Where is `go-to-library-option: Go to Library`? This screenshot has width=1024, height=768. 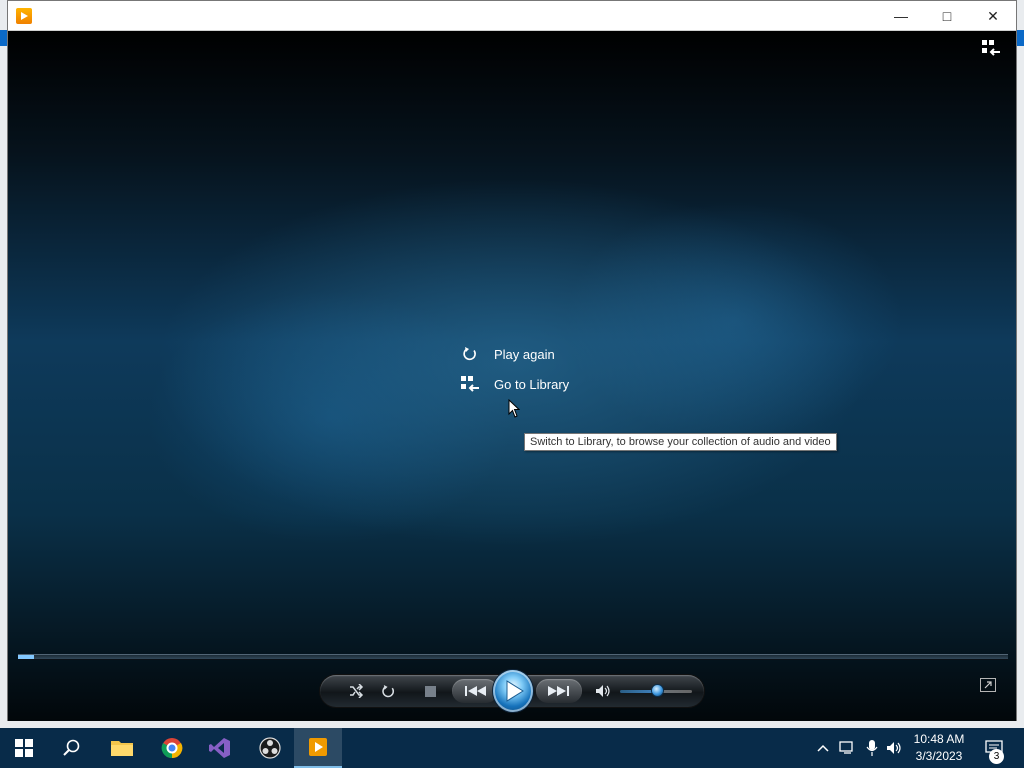
go-to-library-option: Go to Library is located at coordinates (550, 384).